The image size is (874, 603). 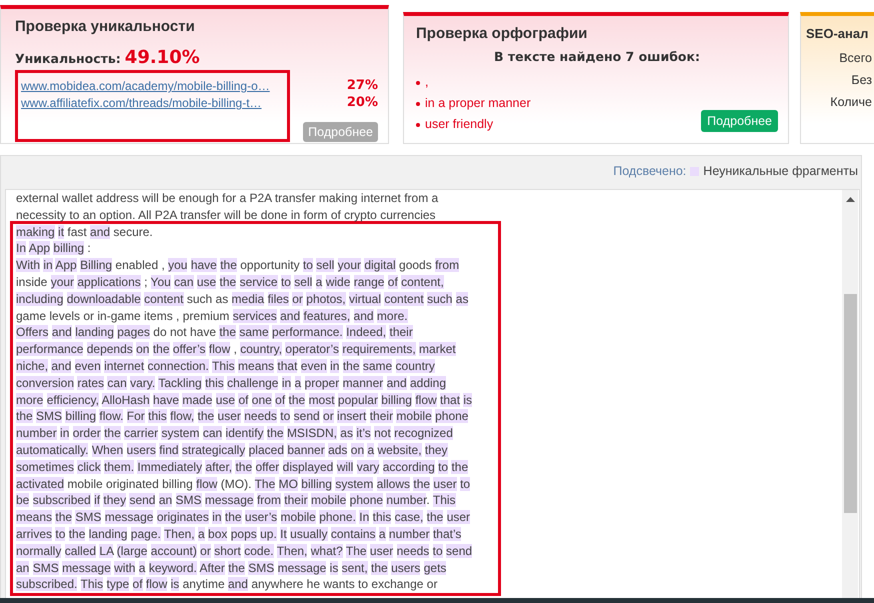 What do you see at coordinates (54, 249) in the screenshot?
I see `text-line: In App billing :` at bounding box center [54, 249].